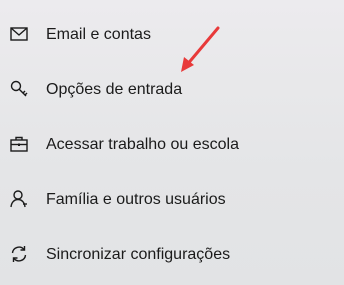 This screenshot has width=344, height=285. What do you see at coordinates (19, 34) in the screenshot?
I see `mail-icon` at bounding box center [19, 34].